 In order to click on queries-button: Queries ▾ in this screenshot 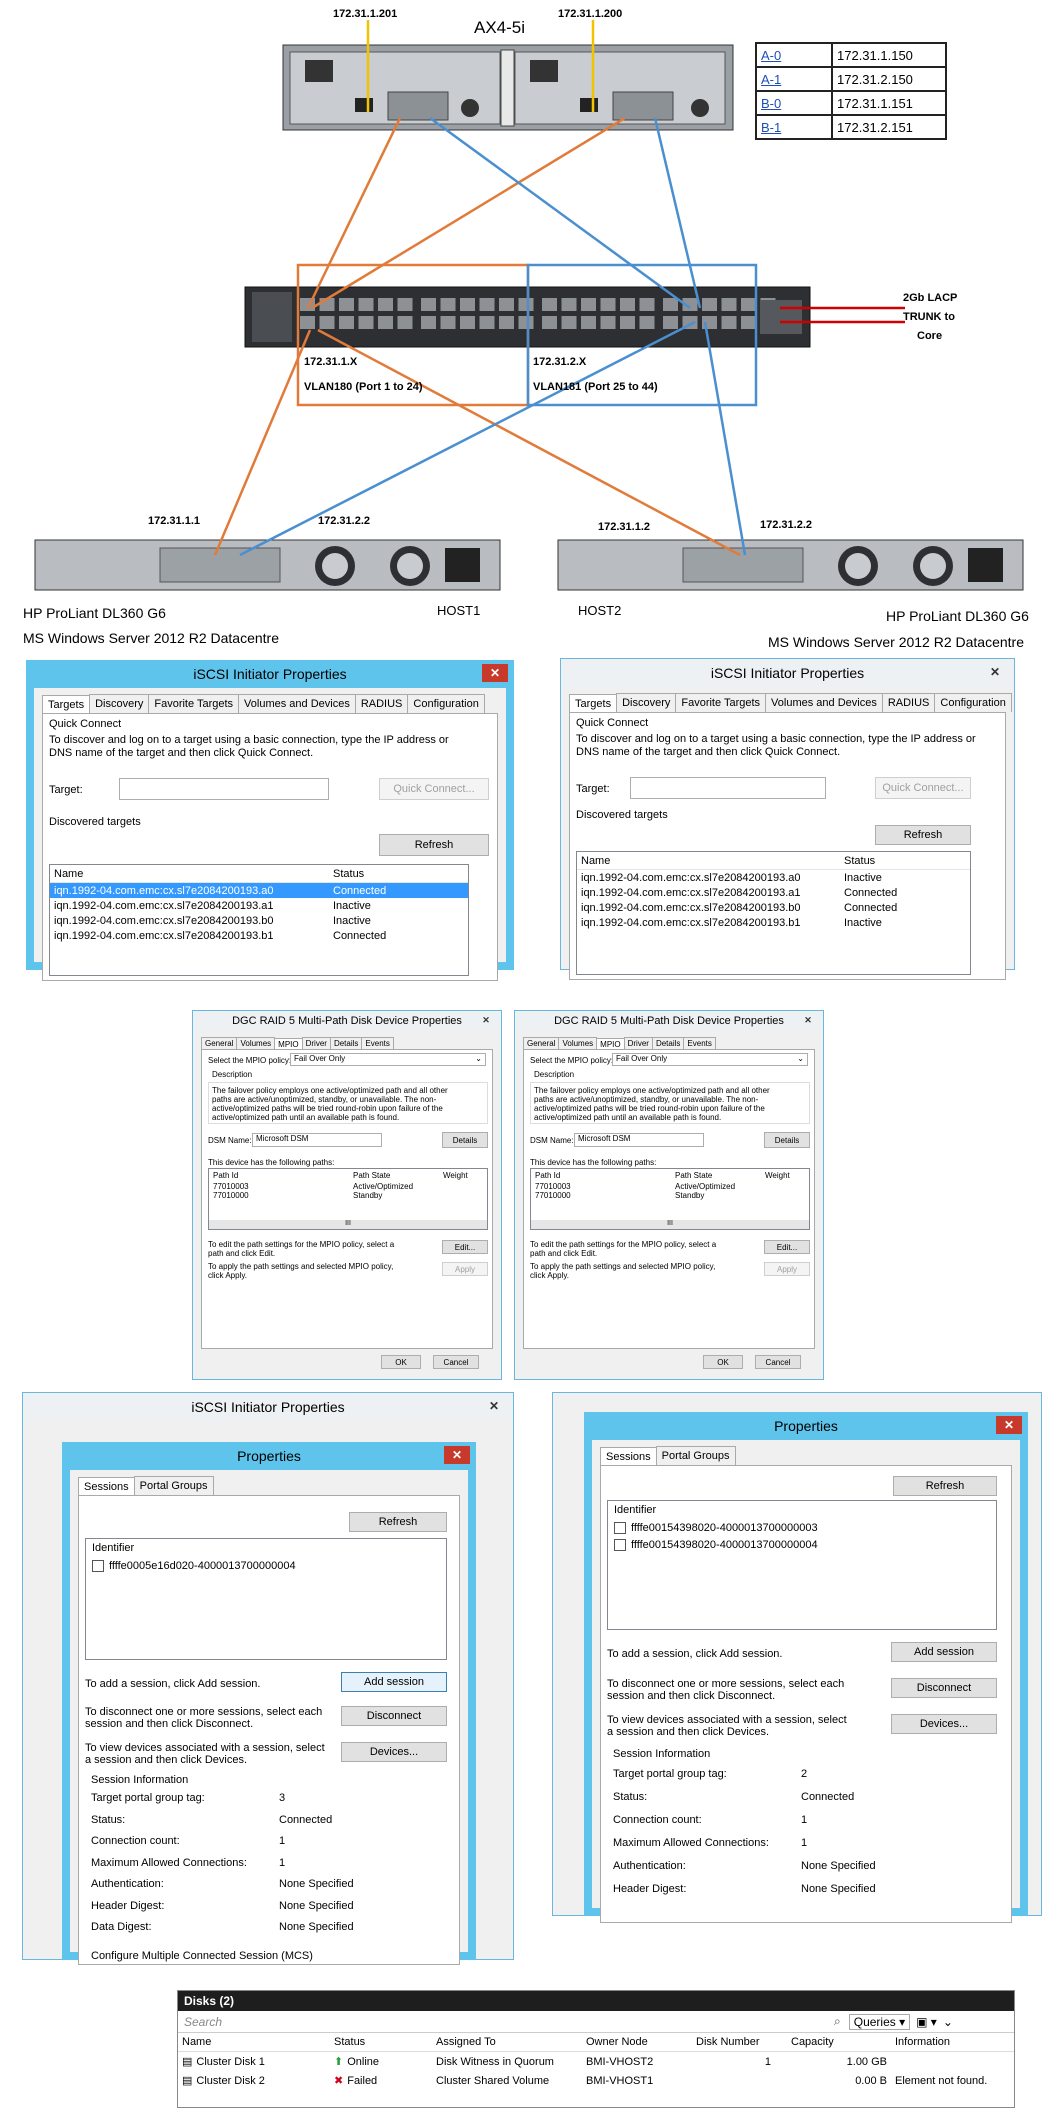, I will do `click(879, 2021)`.